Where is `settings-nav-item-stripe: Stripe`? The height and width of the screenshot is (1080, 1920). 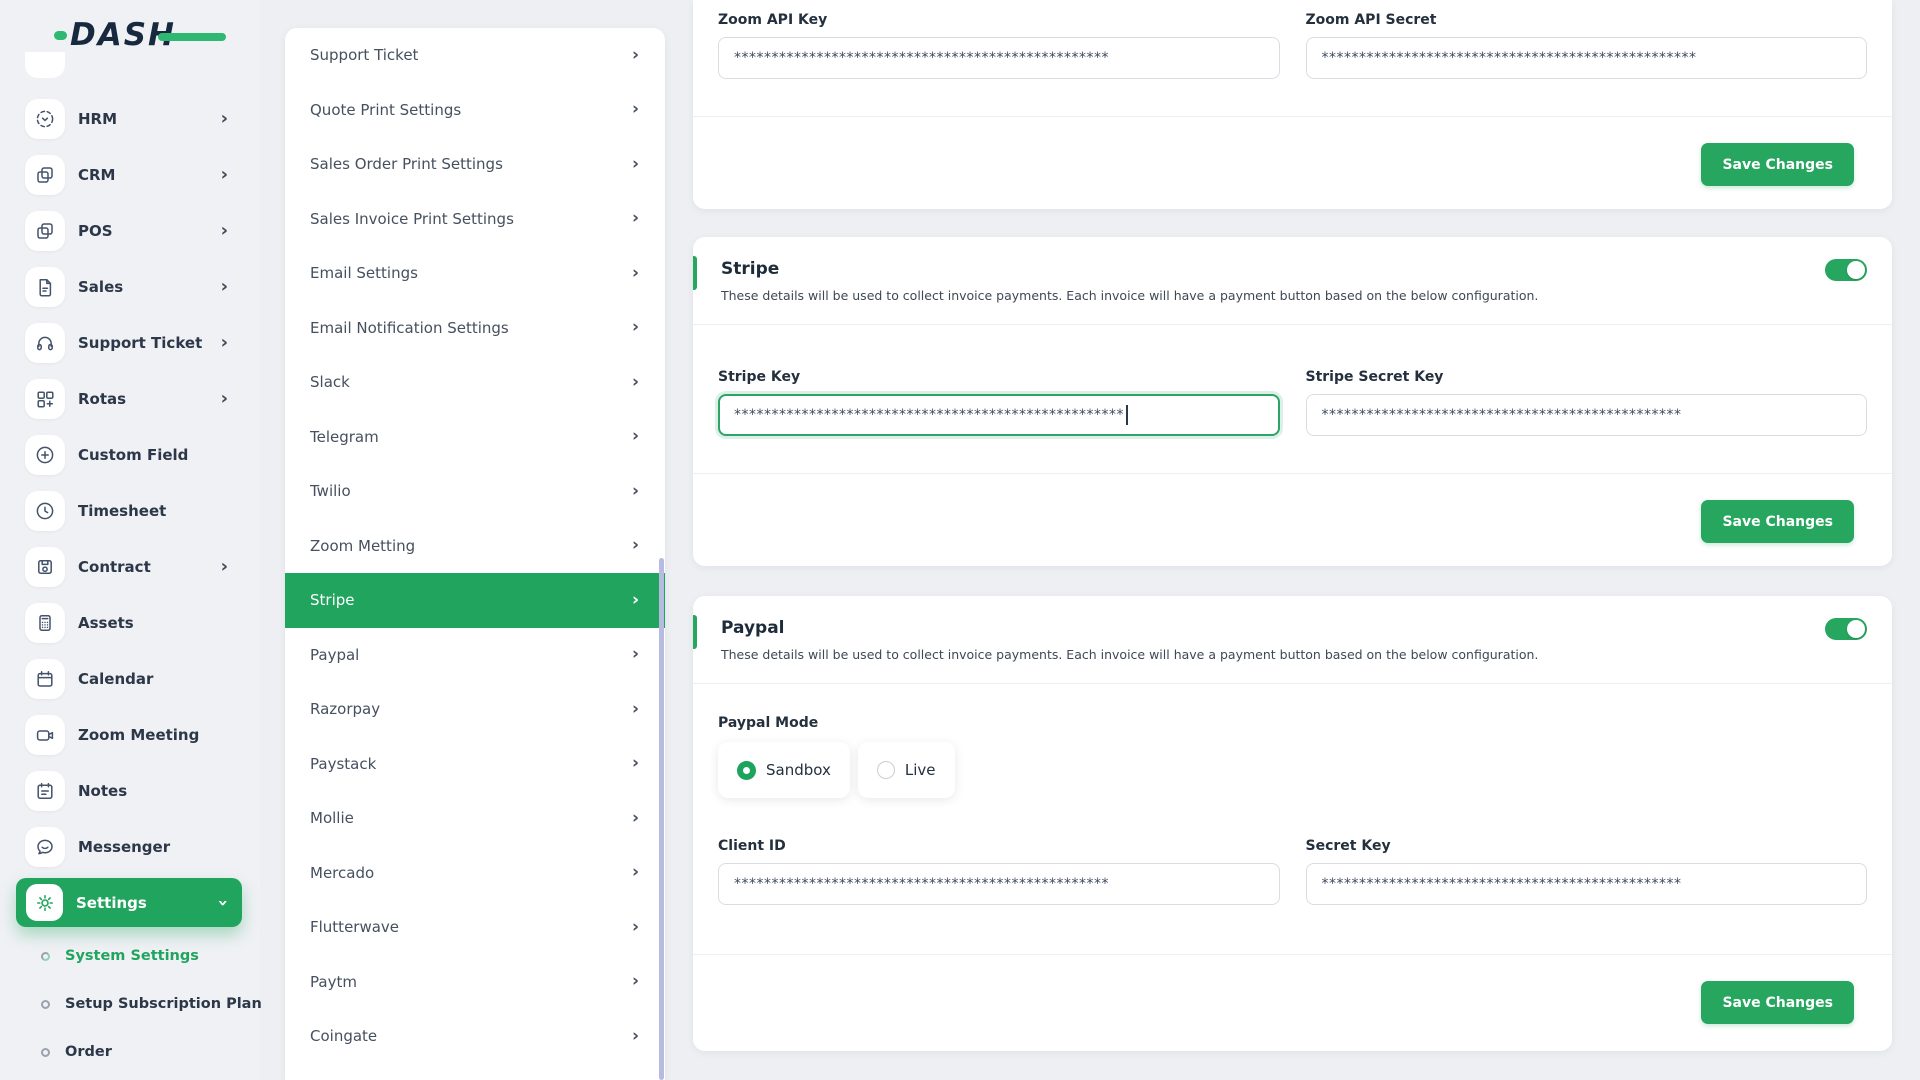
settings-nav-item-stripe: Stripe is located at coordinates (475, 600).